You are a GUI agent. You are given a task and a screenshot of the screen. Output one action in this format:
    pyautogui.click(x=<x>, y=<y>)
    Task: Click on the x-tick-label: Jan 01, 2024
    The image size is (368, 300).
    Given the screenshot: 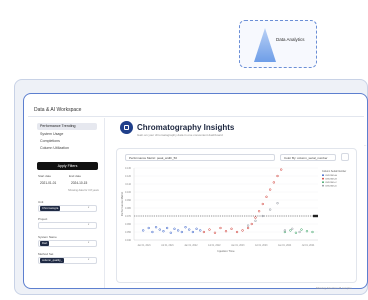 What is the action you would take?
    pyautogui.click(x=285, y=246)
    